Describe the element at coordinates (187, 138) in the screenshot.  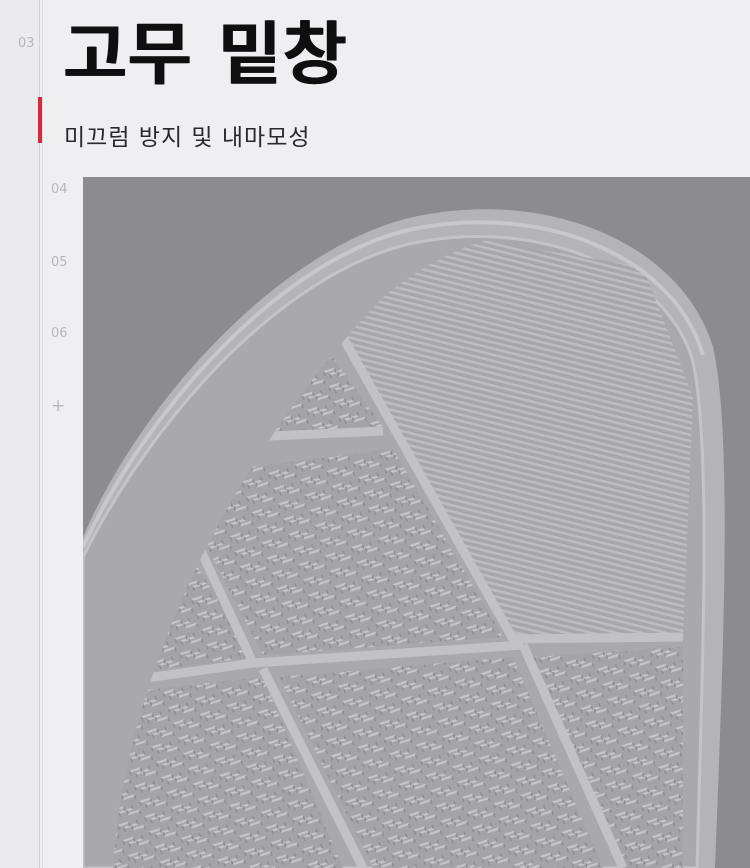
I see `page-subtitle: 미끄럼 방지 및 내마모성` at that location.